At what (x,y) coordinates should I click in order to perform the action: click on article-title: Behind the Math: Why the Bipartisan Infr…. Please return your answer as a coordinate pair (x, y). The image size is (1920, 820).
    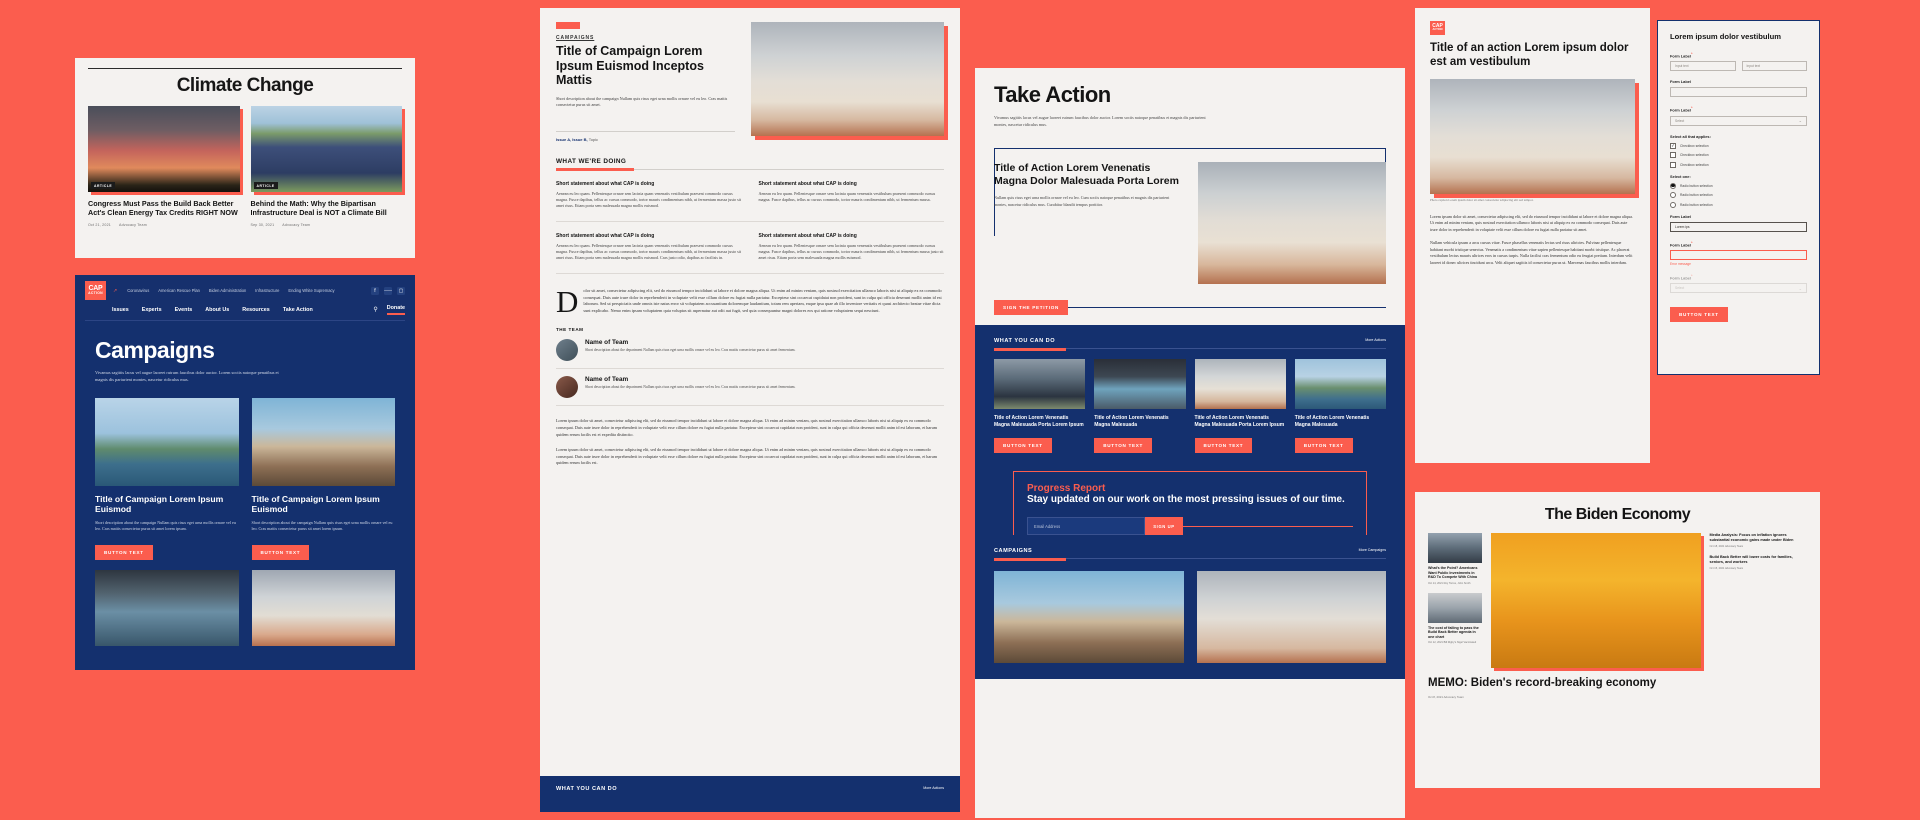
    Looking at the image, I should click on (327, 209).